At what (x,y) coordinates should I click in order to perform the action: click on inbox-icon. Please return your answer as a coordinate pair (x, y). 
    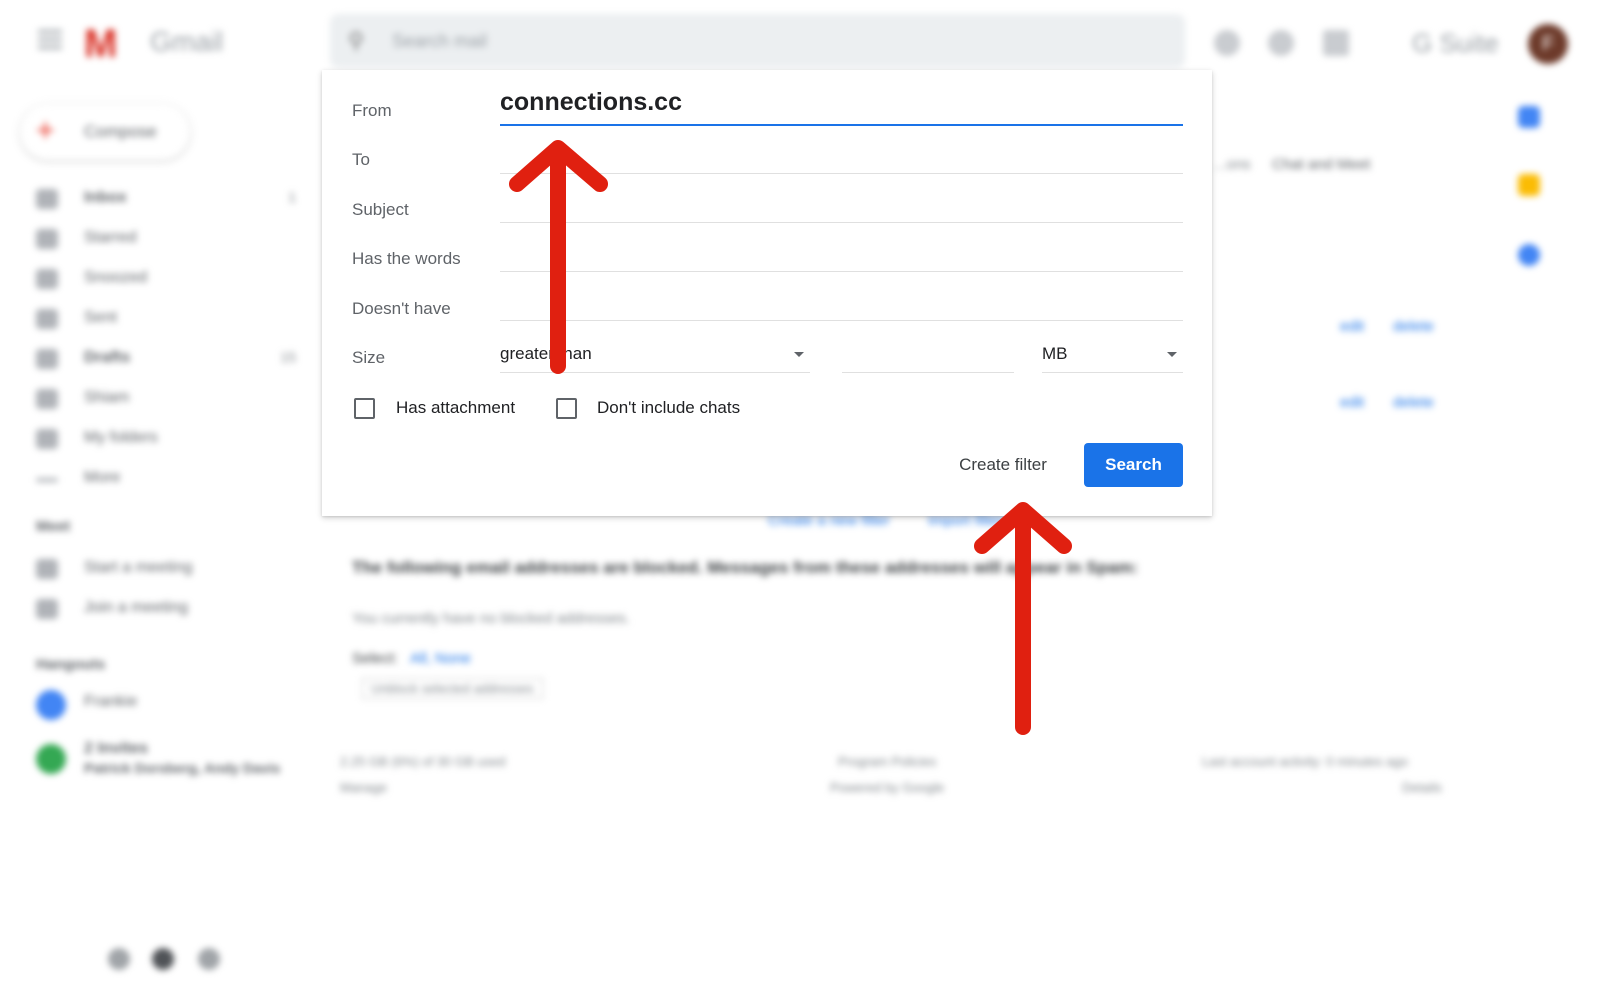
    Looking at the image, I should click on (47, 199).